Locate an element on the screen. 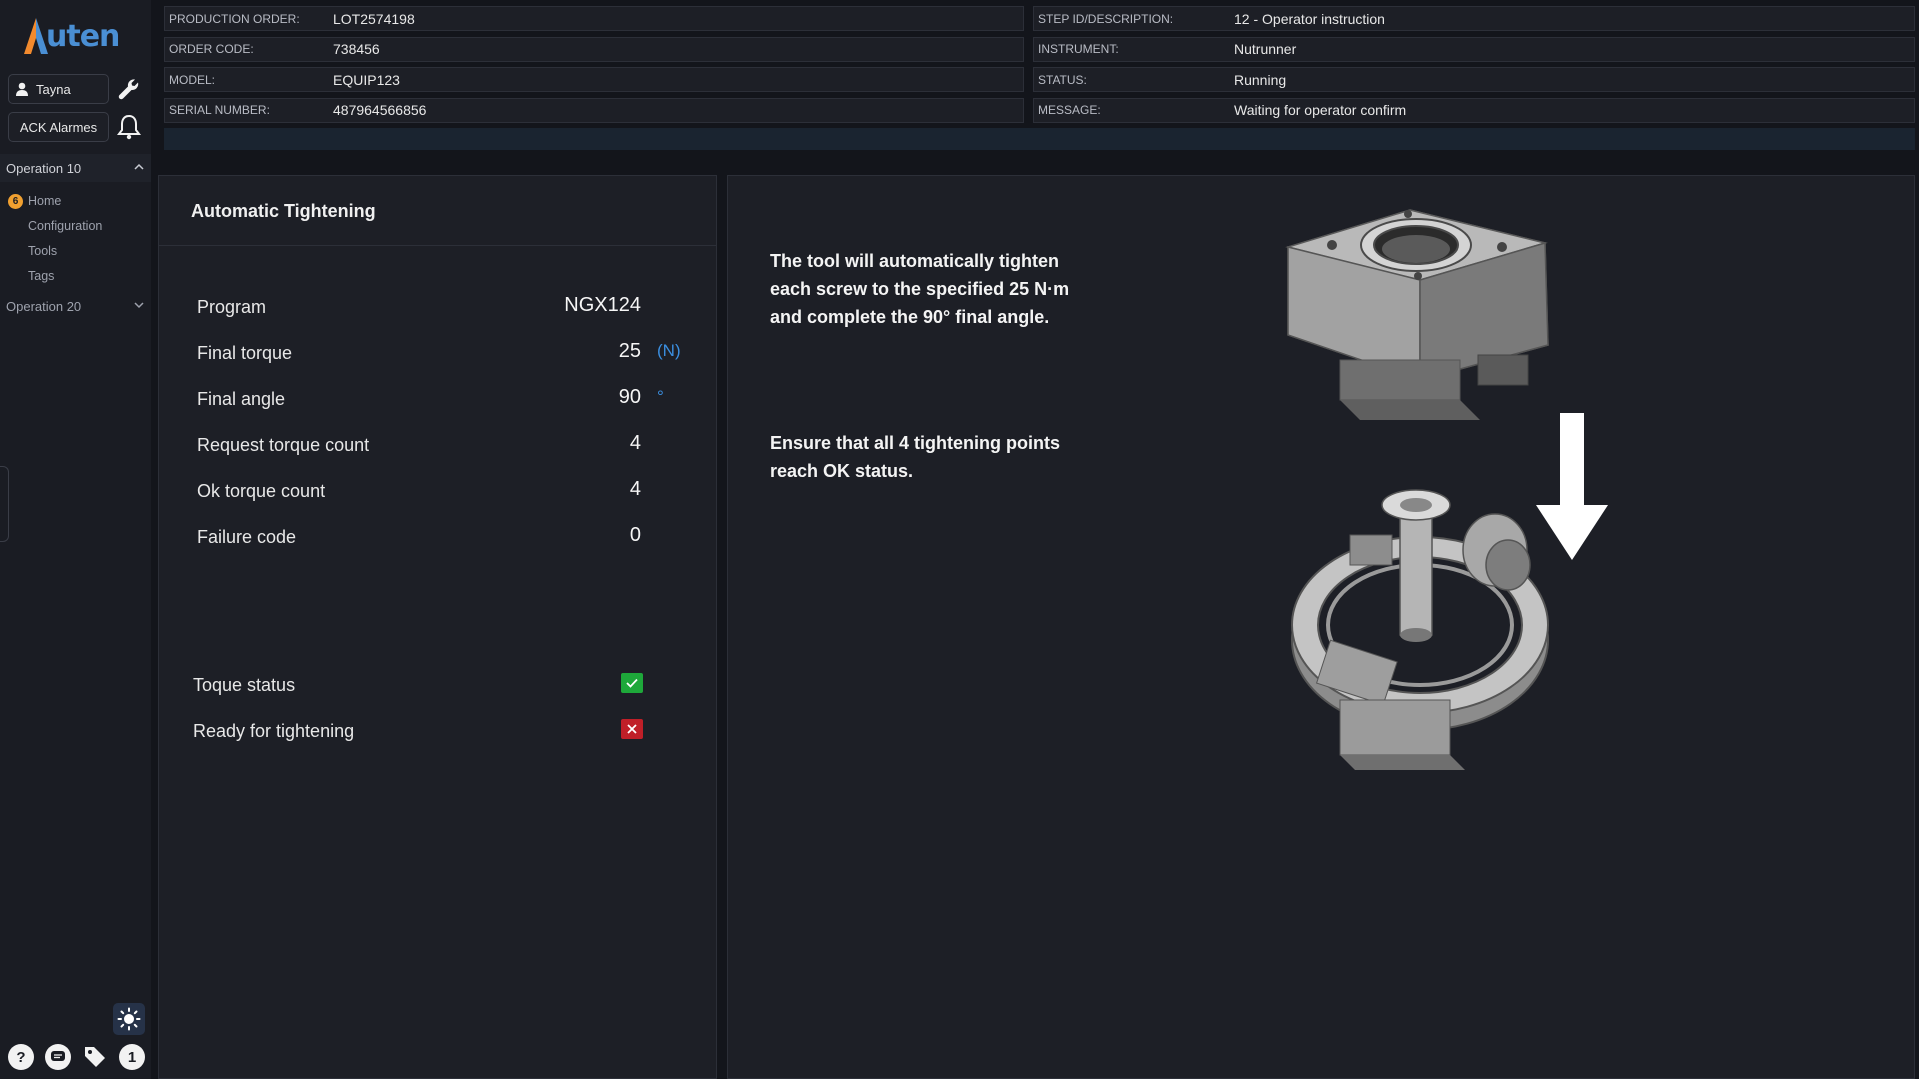 This screenshot has width=1919, height=1079. tag-icon is located at coordinates (95, 1057).